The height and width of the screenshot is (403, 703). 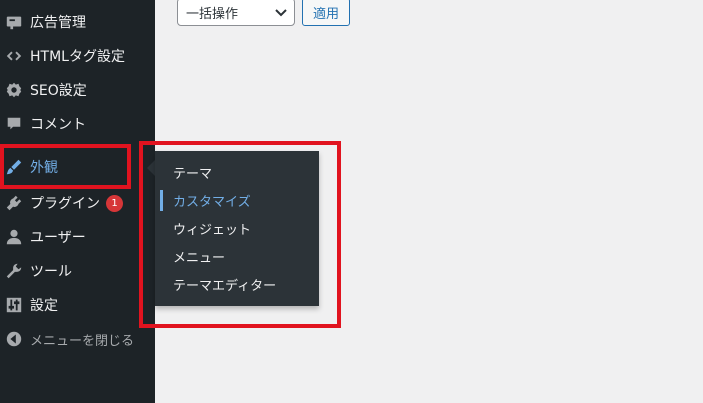 I want to click on ad-icon, so click(x=14, y=22).